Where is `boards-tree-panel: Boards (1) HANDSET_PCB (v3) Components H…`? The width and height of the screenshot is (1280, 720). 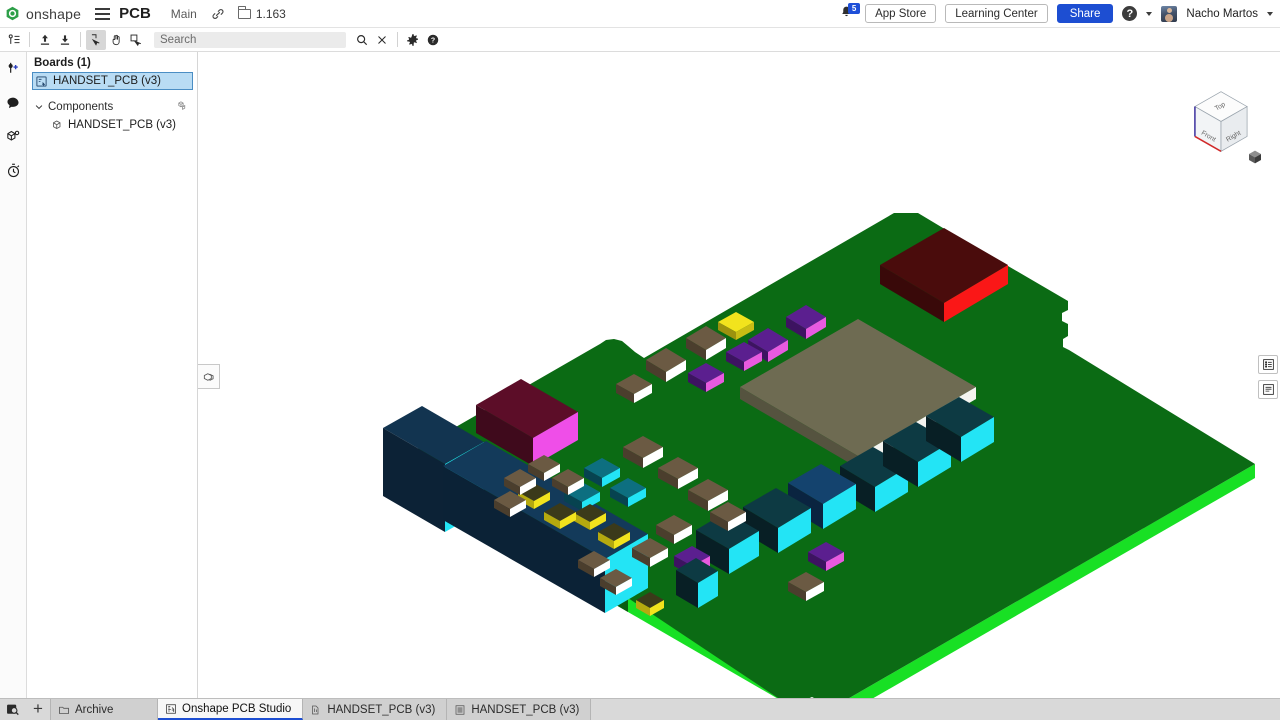
boards-tree-panel: Boards (1) HANDSET_PCB (v3) Components H… is located at coordinates (112, 375).